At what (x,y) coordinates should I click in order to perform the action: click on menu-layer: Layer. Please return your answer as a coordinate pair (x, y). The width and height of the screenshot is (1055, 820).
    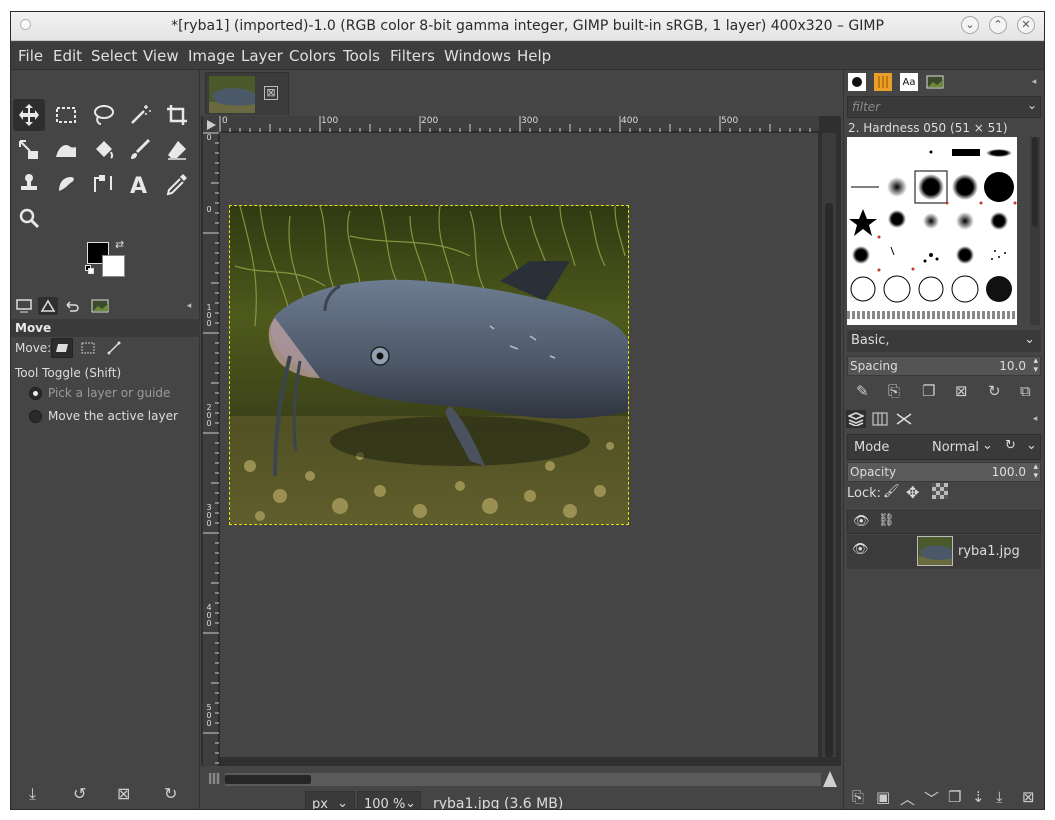
    Looking at the image, I should click on (262, 56).